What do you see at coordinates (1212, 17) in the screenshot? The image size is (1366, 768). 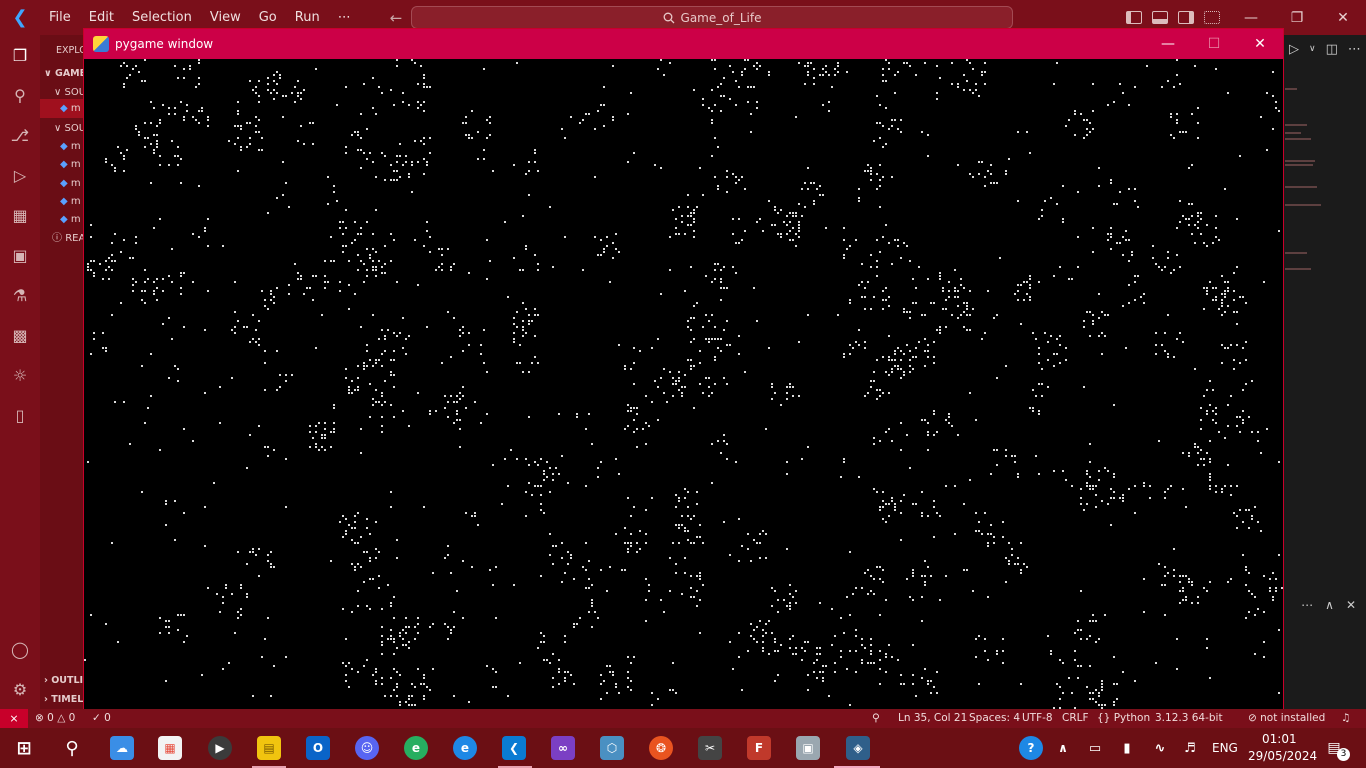 I see `customize-layout-icon` at bounding box center [1212, 17].